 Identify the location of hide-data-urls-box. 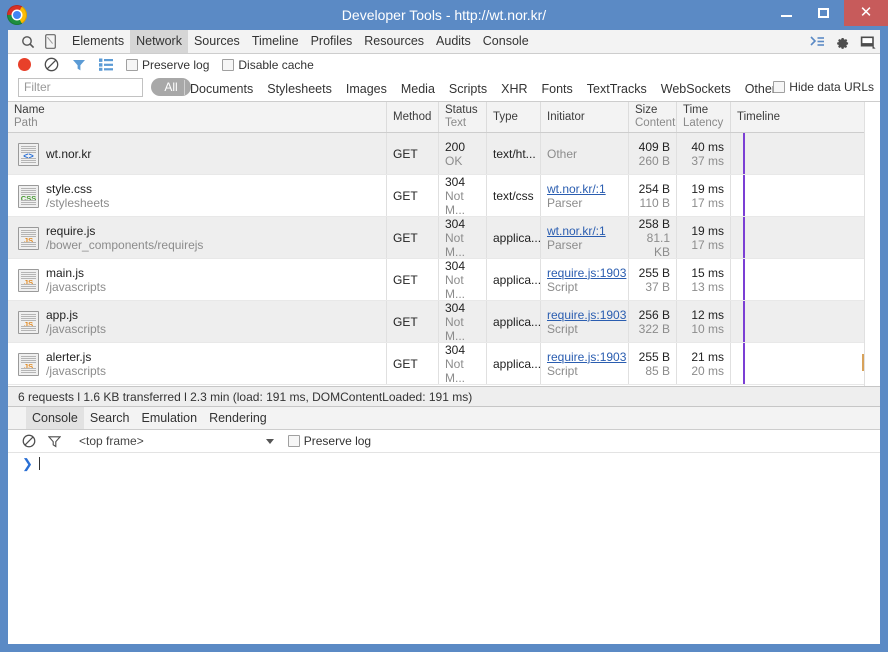
(779, 87).